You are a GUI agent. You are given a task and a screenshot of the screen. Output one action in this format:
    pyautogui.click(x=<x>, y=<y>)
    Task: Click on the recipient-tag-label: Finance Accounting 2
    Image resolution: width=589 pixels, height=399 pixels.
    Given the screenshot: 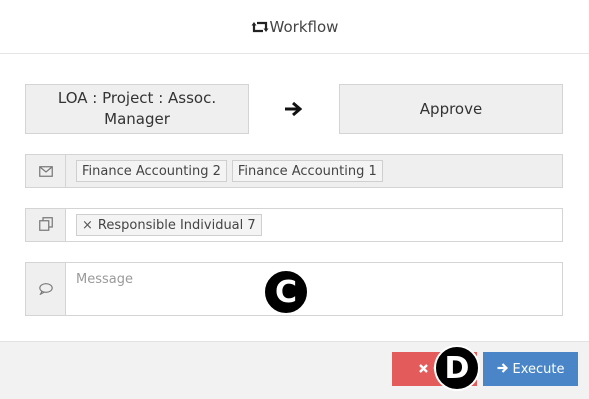 What is the action you would take?
    pyautogui.click(x=151, y=171)
    